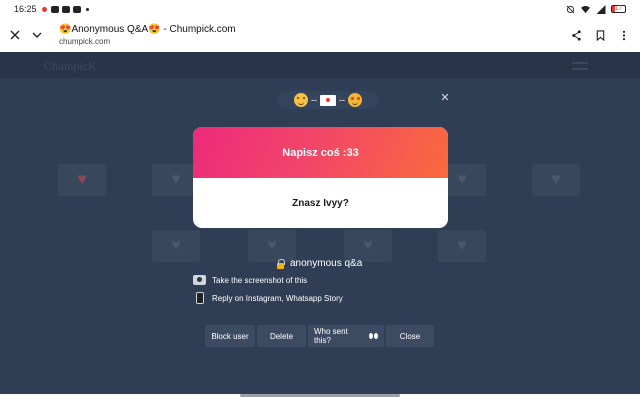 This screenshot has width=640, height=400. Describe the element at coordinates (320, 203) in the screenshot. I see `question-answer: Znasz Ivyy?` at that location.